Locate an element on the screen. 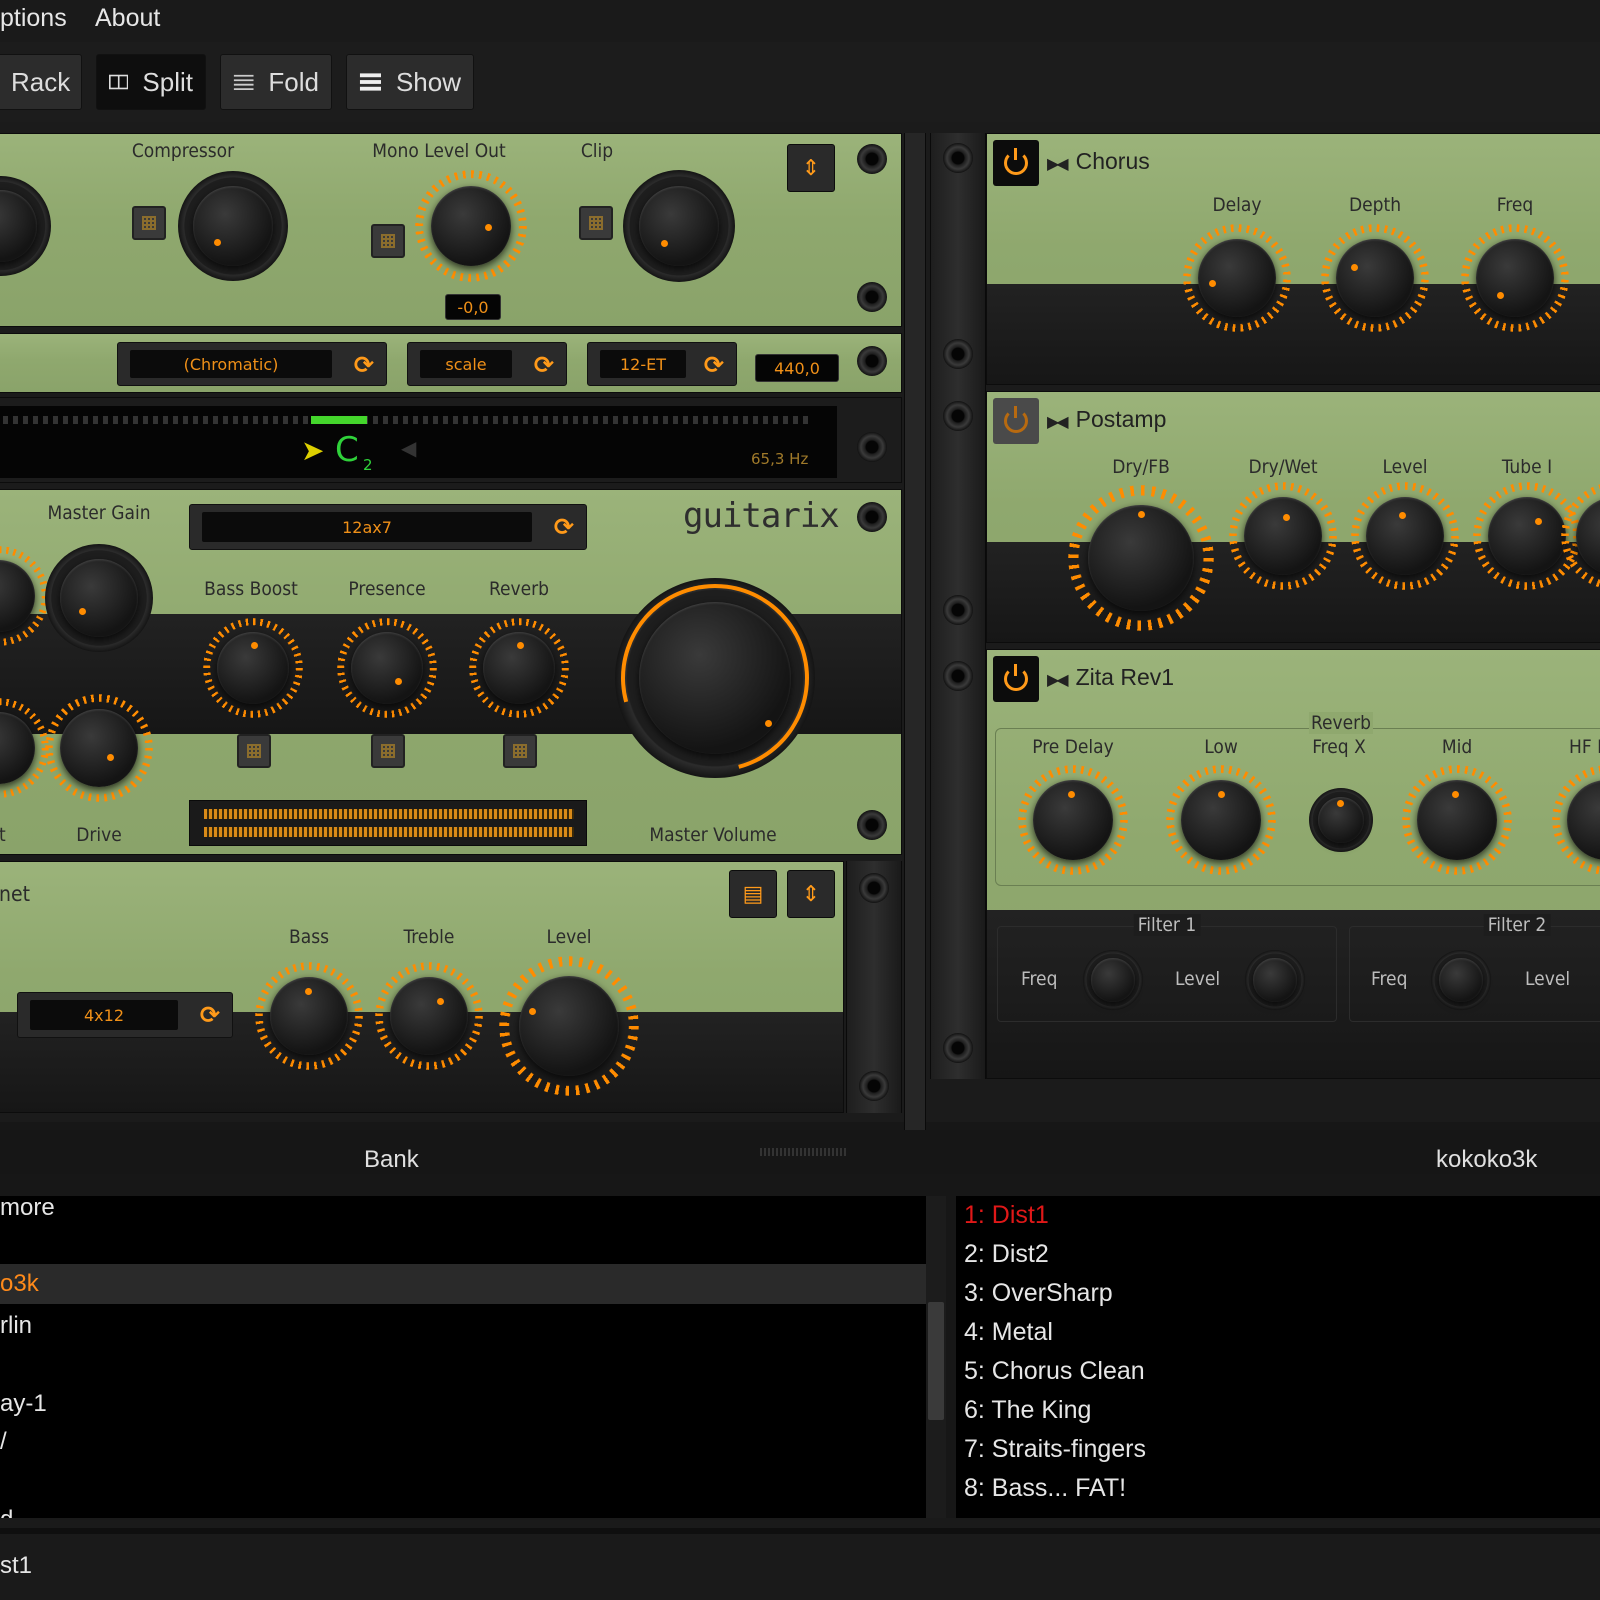 The width and height of the screenshot is (1600, 1600). temperament-select: (Chromatic) ⟳ is located at coordinates (252, 364).